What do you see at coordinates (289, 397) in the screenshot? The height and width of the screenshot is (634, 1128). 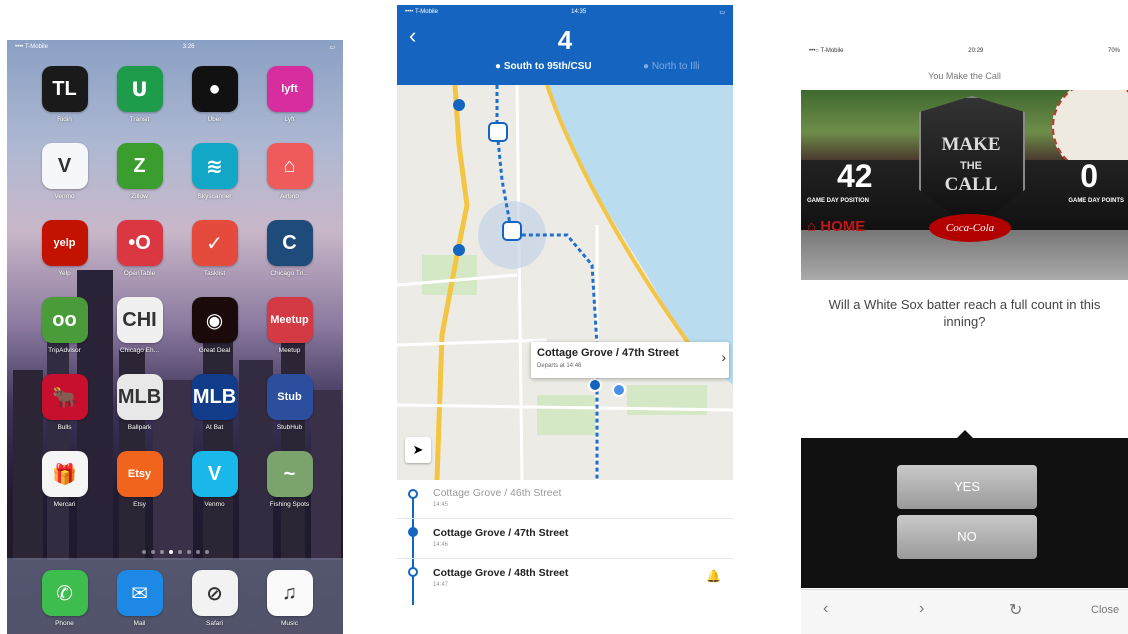 I see `stubhub-icon: Stub` at bounding box center [289, 397].